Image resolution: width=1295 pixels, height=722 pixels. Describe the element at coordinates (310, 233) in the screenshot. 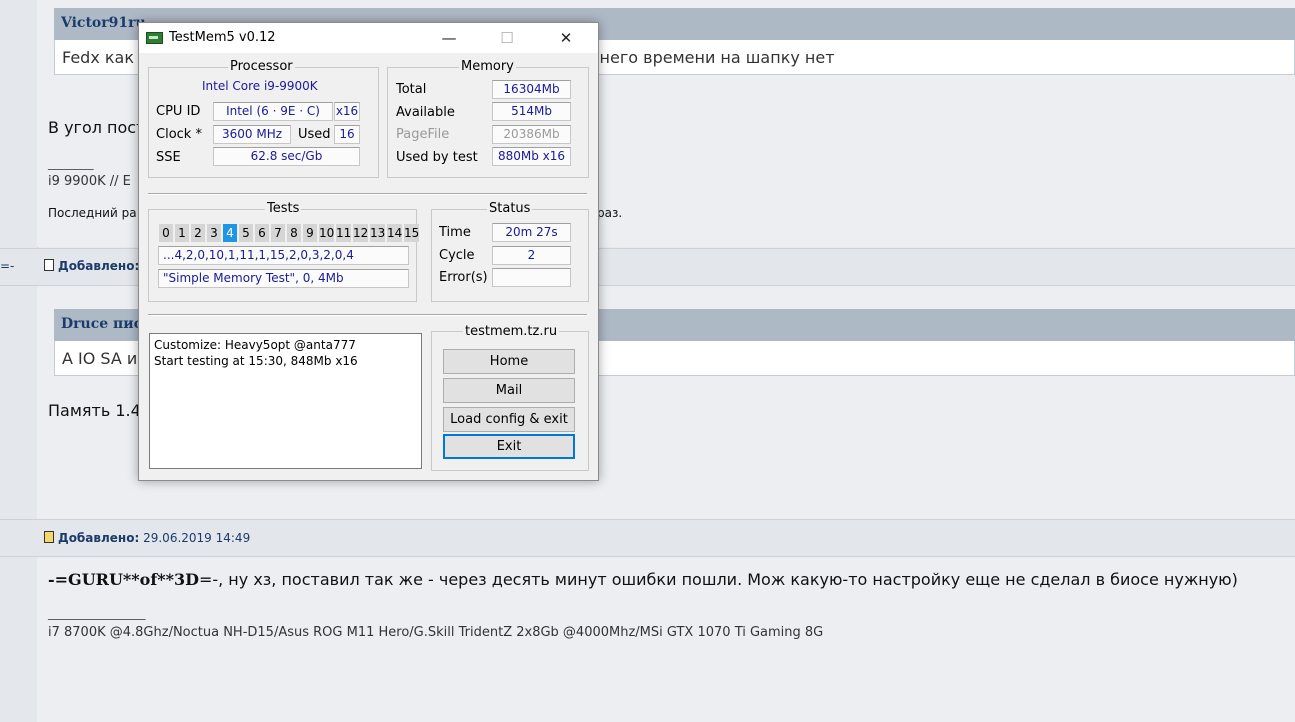

I see `test-cell: 9` at that location.